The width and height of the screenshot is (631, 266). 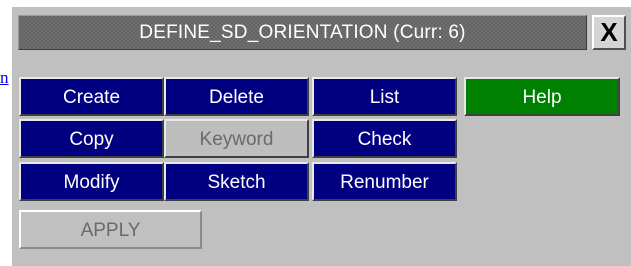 What do you see at coordinates (302, 32) in the screenshot?
I see `panel-title: DEFINE_SD_ORIENTATION (Curr: 6)` at bounding box center [302, 32].